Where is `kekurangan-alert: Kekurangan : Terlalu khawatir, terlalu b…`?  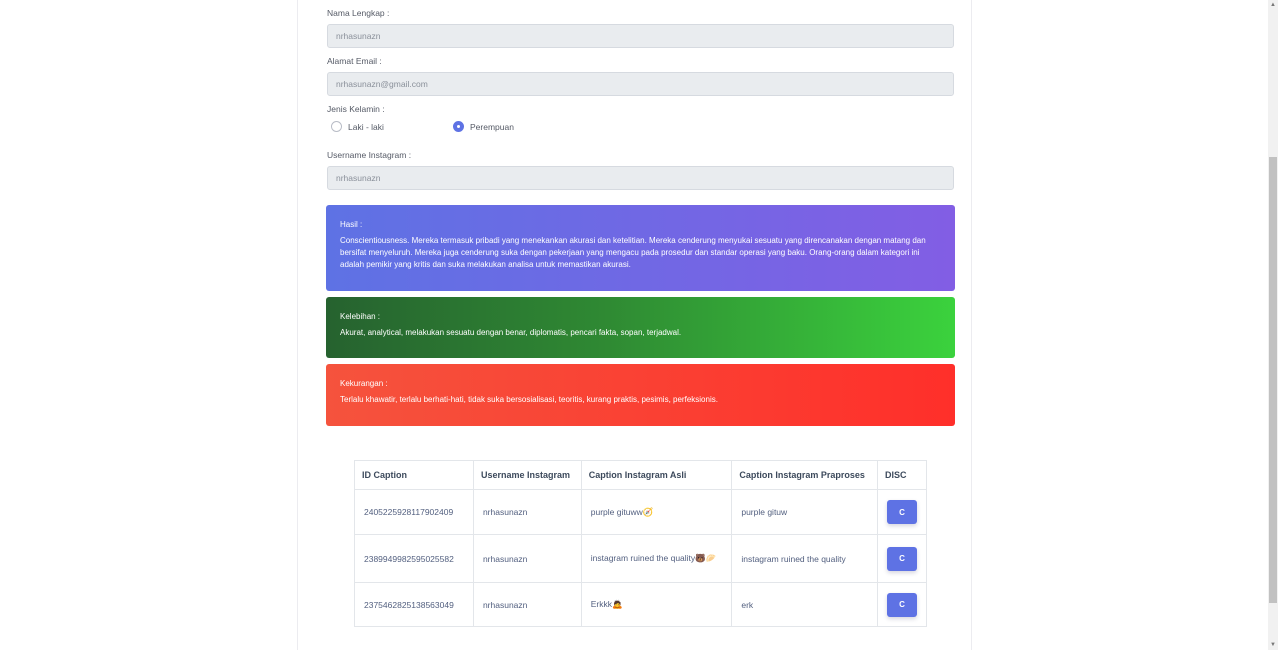 kekurangan-alert: Kekurangan : Terlalu khawatir, terlalu b… is located at coordinates (640, 395).